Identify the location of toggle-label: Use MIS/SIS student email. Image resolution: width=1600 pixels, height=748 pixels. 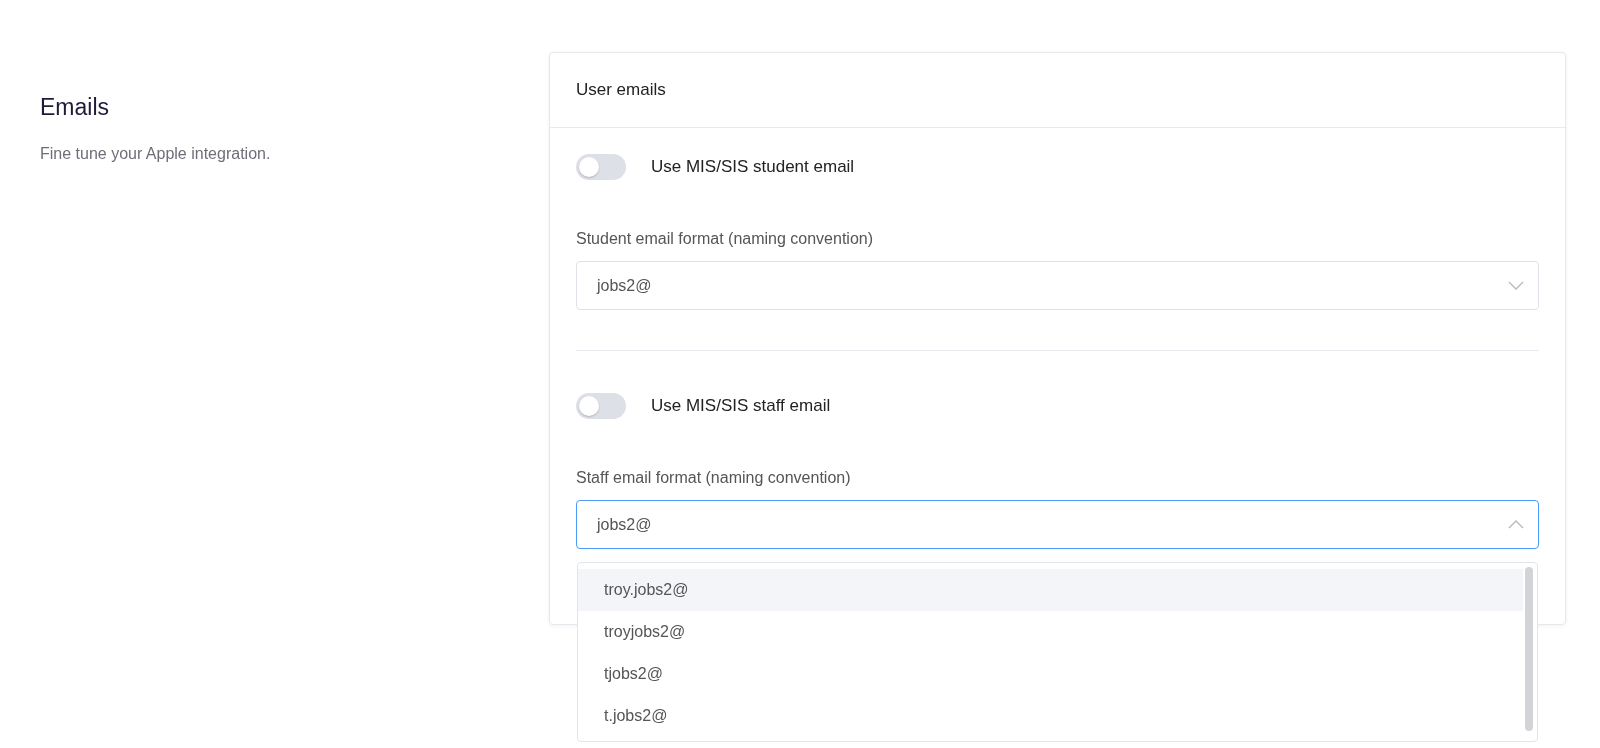
(753, 167).